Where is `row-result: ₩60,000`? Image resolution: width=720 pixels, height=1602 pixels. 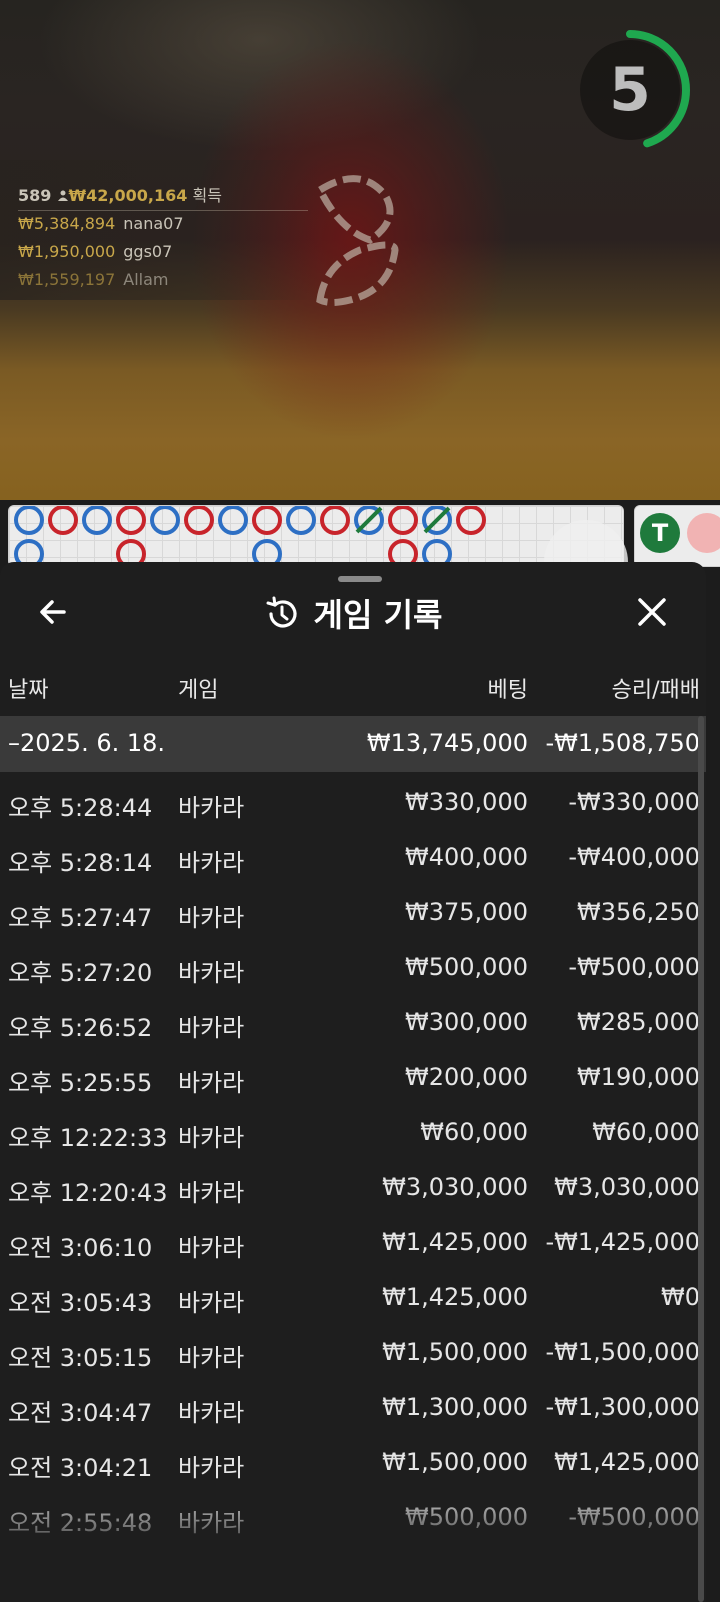
row-result: ₩60,000 is located at coordinates (646, 1132).